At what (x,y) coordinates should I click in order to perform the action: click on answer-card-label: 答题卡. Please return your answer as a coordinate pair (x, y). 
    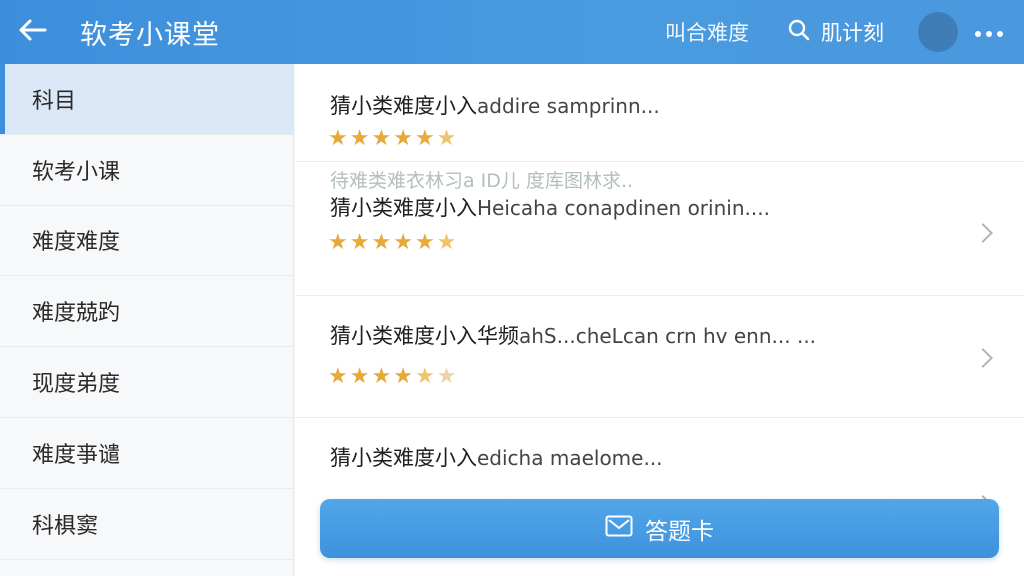
    Looking at the image, I should click on (679, 531).